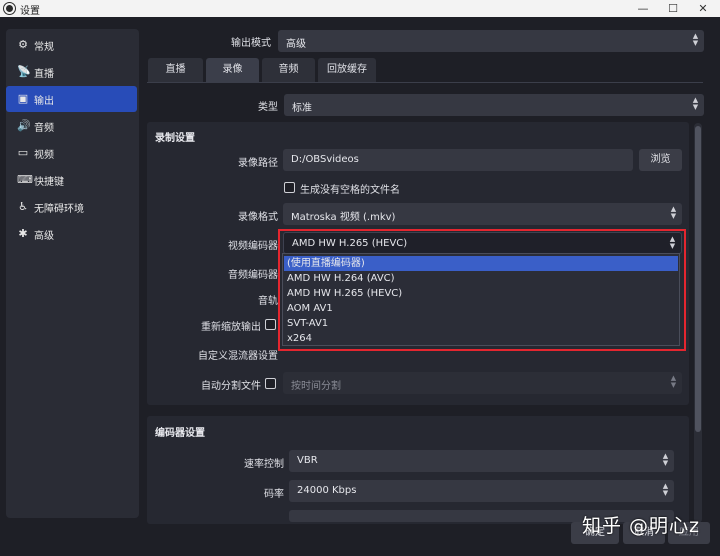  I want to click on autosplit-label: 自动分割文件, so click(231, 386).